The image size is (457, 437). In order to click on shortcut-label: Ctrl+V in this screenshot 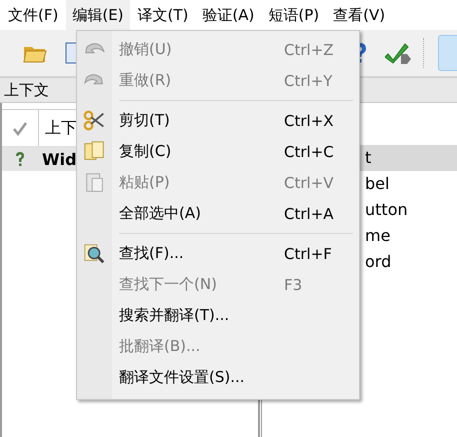, I will do `click(309, 183)`.